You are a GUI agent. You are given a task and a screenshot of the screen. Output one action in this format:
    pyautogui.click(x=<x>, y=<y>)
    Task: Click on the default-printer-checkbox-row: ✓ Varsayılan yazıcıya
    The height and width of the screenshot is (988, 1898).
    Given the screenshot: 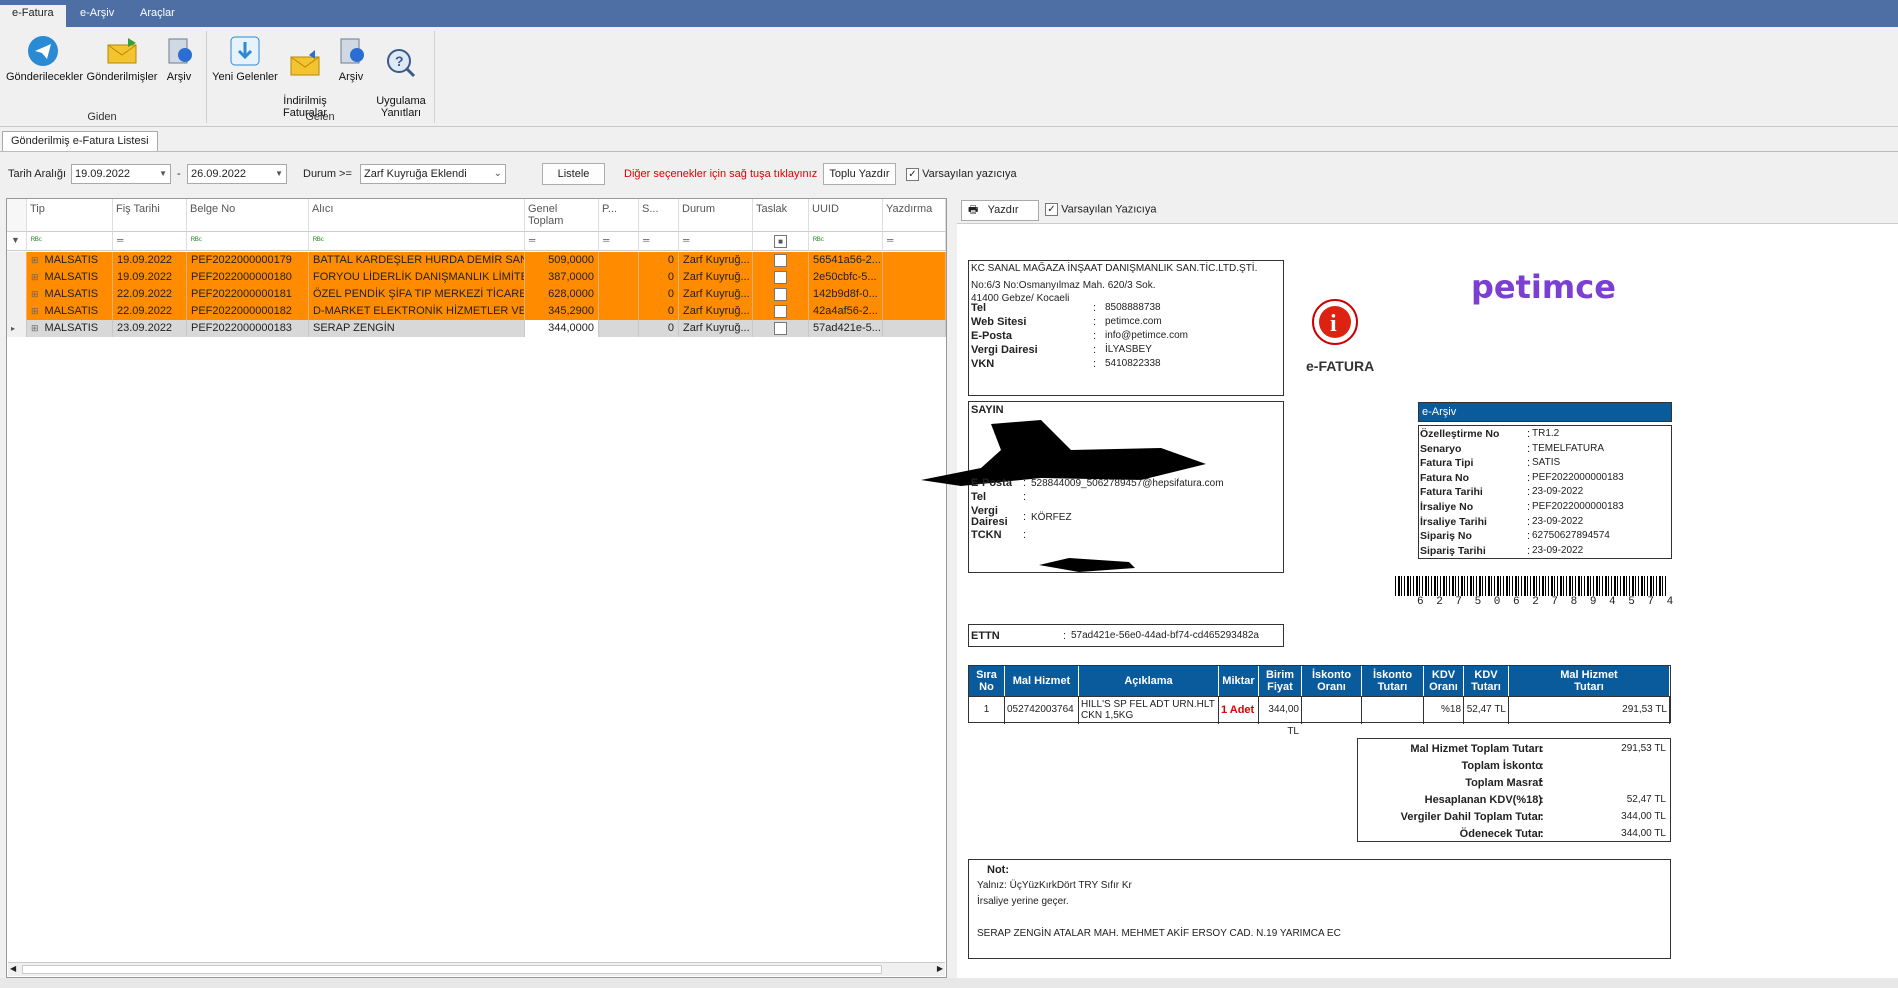 What is the action you would take?
    pyautogui.click(x=961, y=174)
    